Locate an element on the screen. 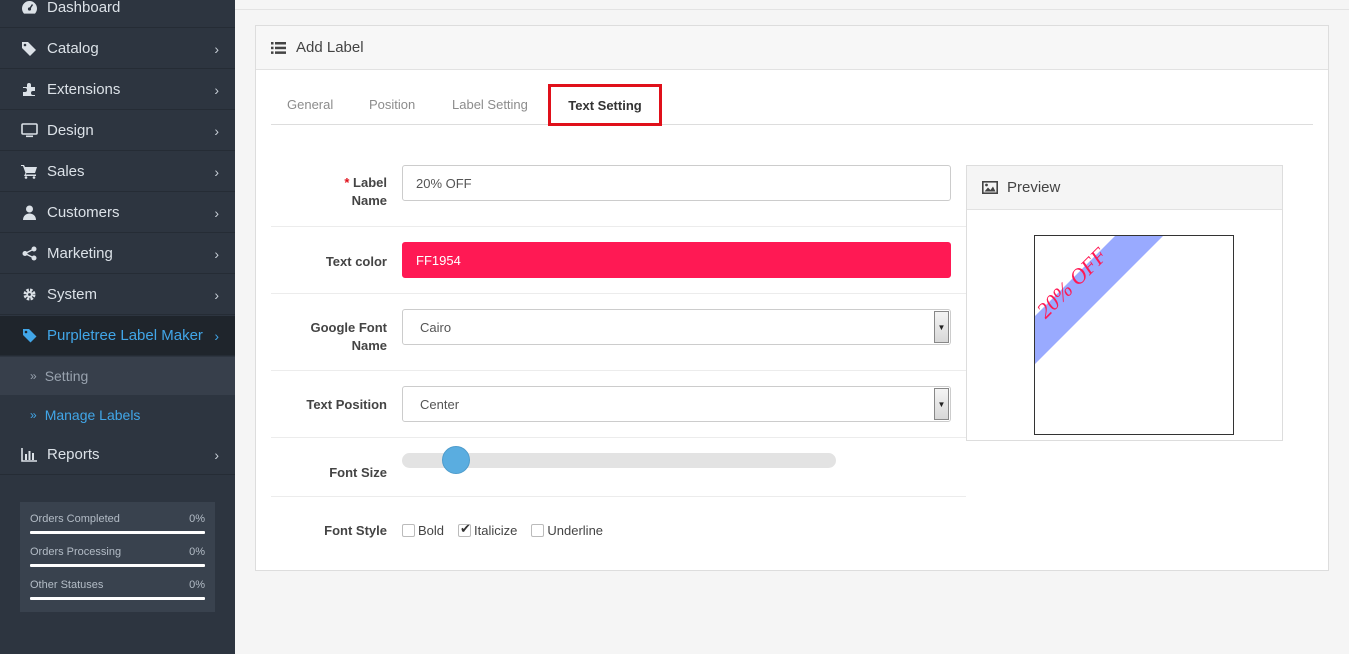 This screenshot has width=1349, height=654. form-row-text-position: Text Position Center ▼ is located at coordinates (618, 404).